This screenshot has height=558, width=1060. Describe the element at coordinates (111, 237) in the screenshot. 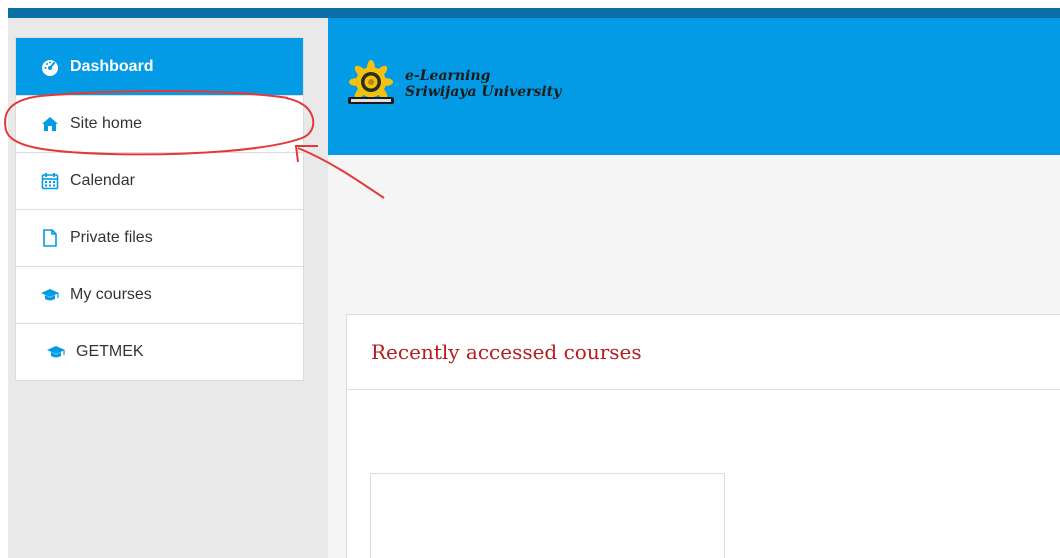

I see `sidebar-item-label: Private files` at that location.